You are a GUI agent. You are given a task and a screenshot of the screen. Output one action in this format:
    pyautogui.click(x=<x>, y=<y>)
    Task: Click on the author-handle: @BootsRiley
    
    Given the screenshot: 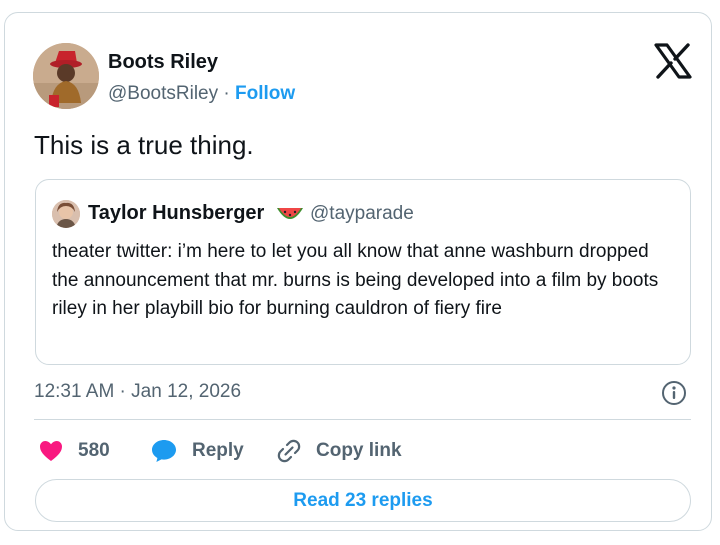 What is the action you would take?
    pyautogui.click(x=163, y=93)
    